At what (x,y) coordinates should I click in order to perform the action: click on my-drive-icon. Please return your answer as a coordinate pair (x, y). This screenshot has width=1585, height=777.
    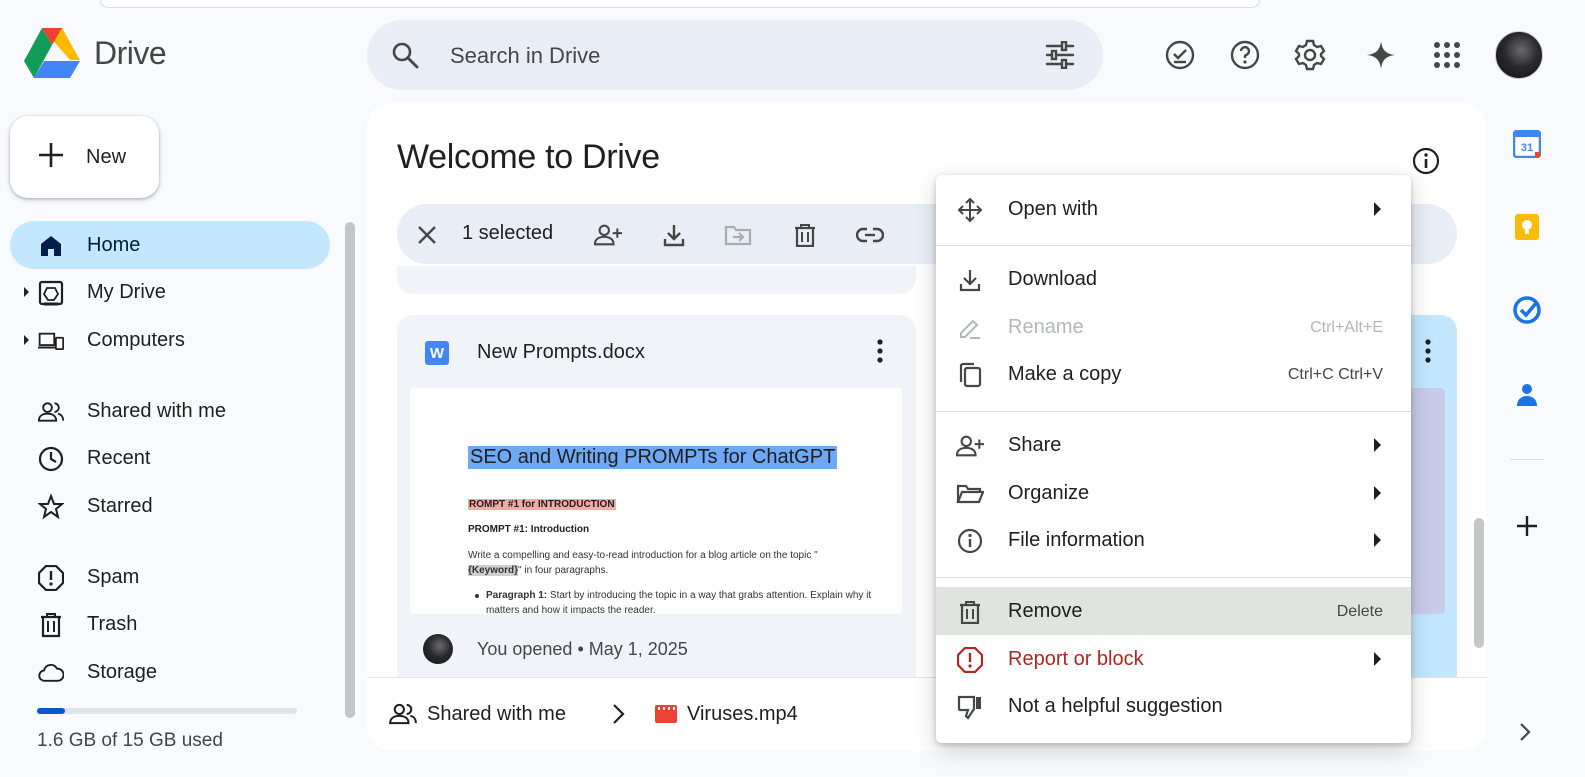
    Looking at the image, I should click on (51, 293).